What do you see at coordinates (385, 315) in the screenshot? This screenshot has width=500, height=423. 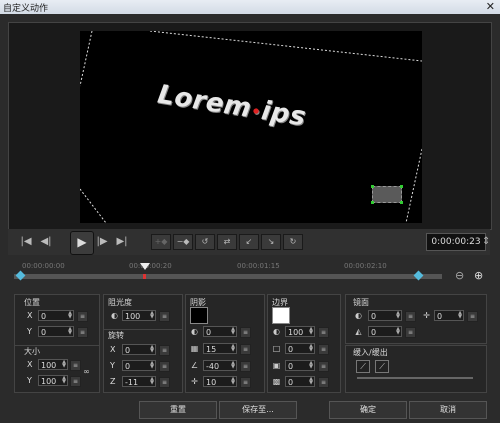 I see `mirror-opacity-field: 0 ▲ ▼` at bounding box center [385, 315].